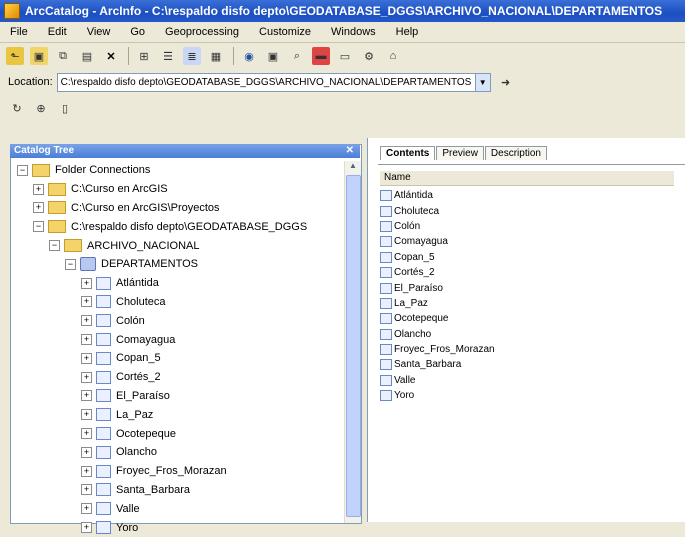 Image resolution: width=685 pixels, height=537 pixels. Describe the element at coordinates (176, 170) in the screenshot. I see `tree-node-folder-connections: − Folder Connections` at that location.